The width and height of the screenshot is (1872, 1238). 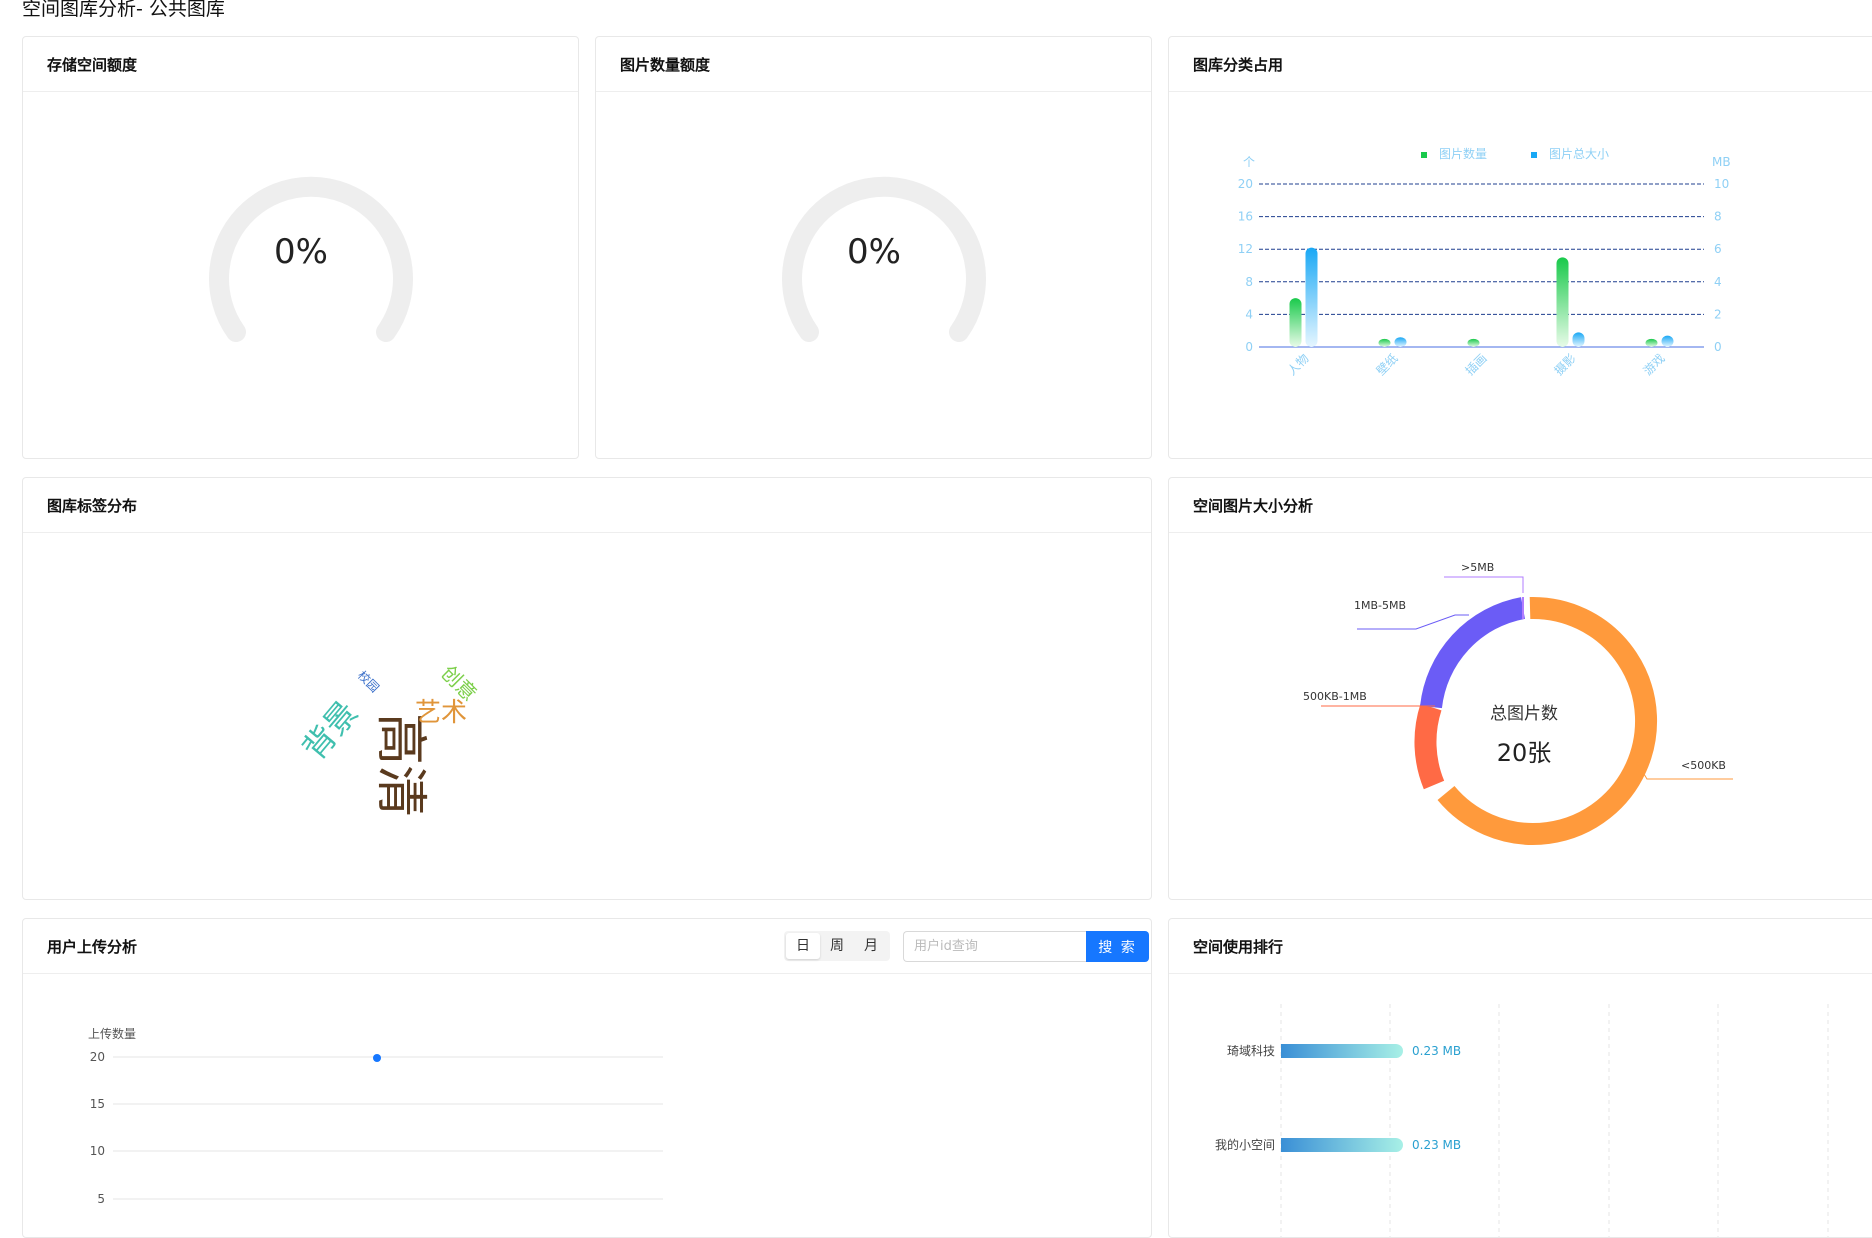 I want to click on image-size-donut: >5MB 1MB-5MB 500KB-1MB <500KB 总图片数 20张, so click(x=1518, y=703).